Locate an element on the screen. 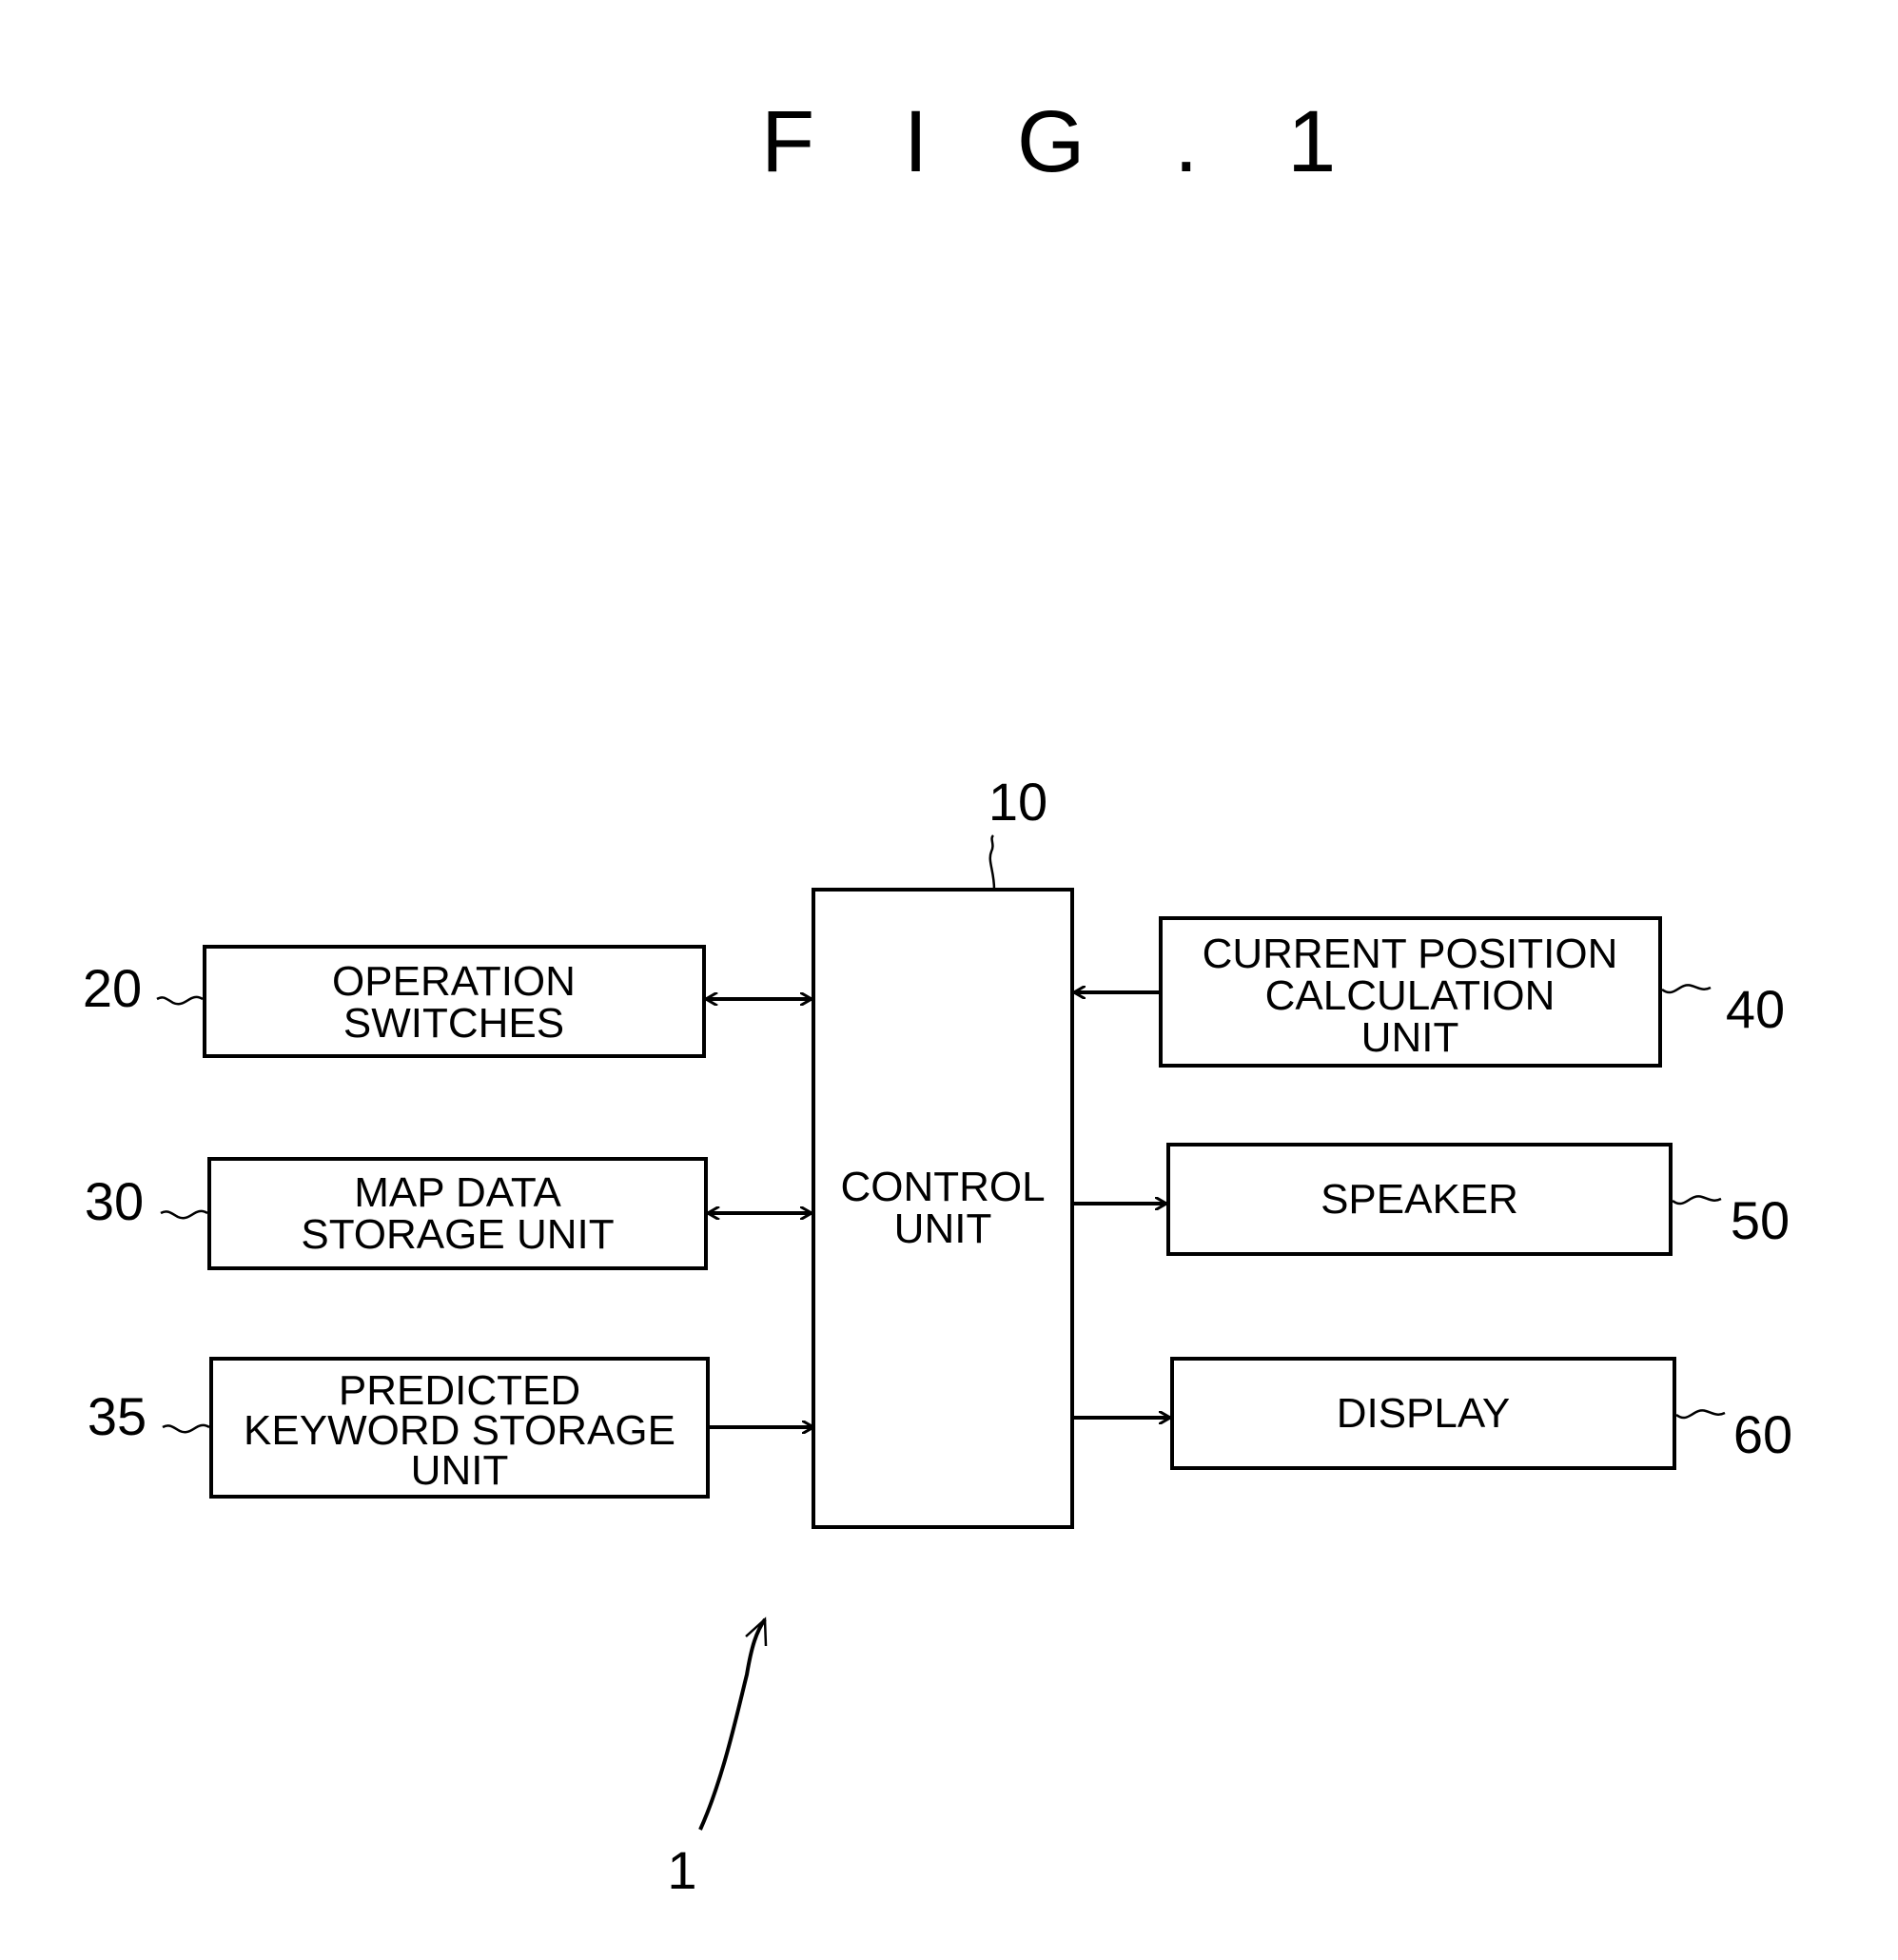 This screenshot has height=1960, width=1898. display-label: DISPLAY is located at coordinates (1424, 1413).